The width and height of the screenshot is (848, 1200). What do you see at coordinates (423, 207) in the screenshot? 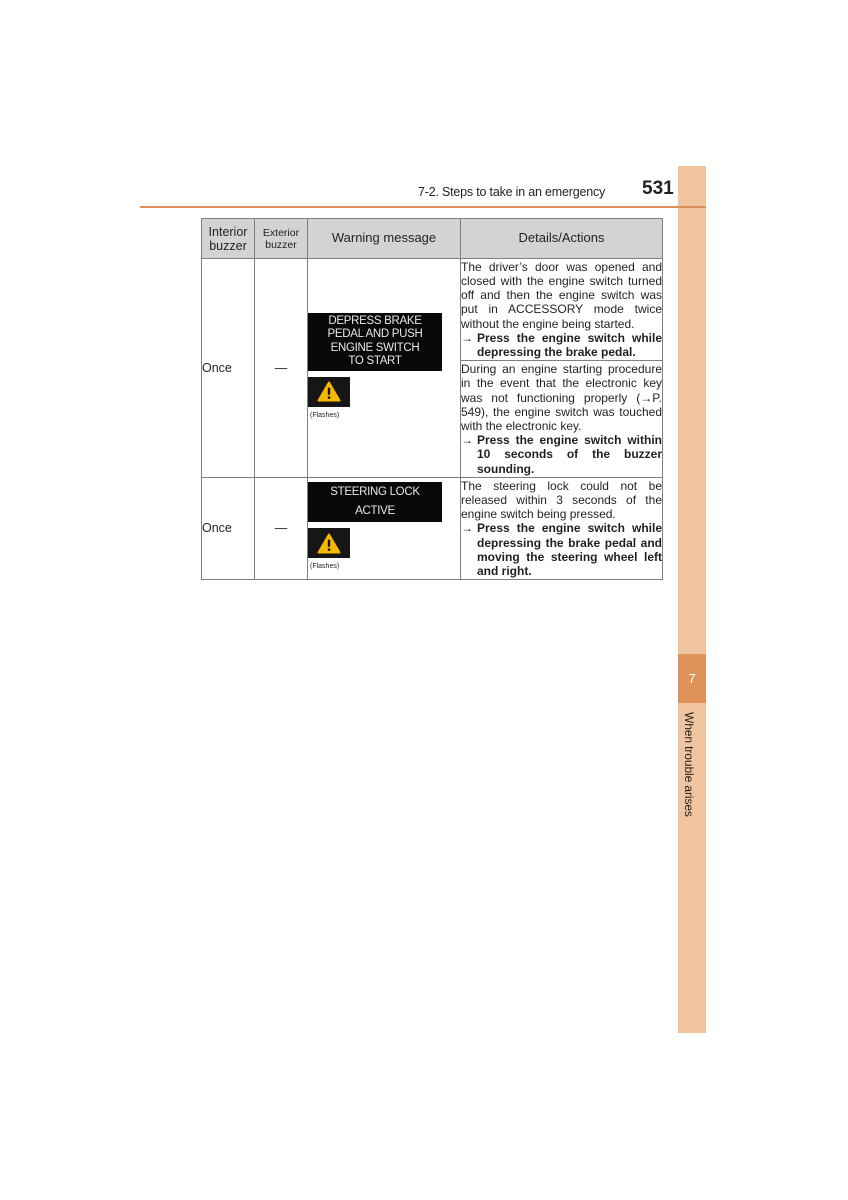
I see `header-divider` at bounding box center [423, 207].